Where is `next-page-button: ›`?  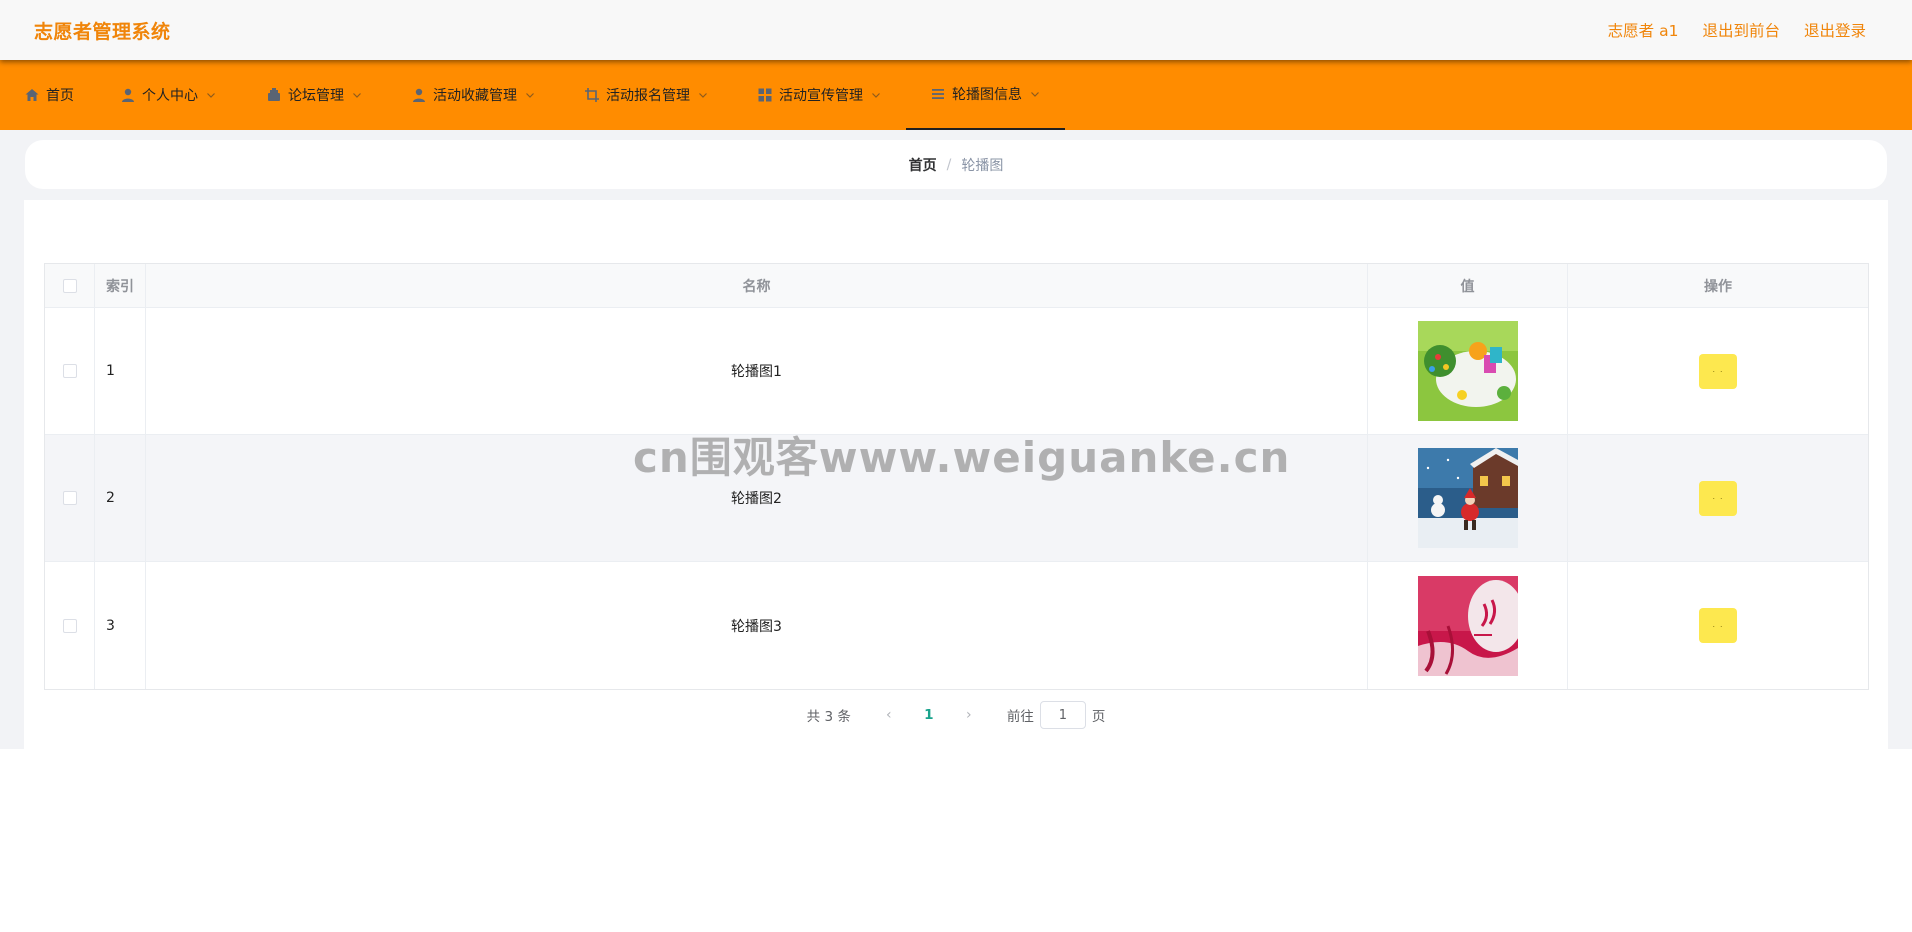
next-page-button: › is located at coordinates (969, 715).